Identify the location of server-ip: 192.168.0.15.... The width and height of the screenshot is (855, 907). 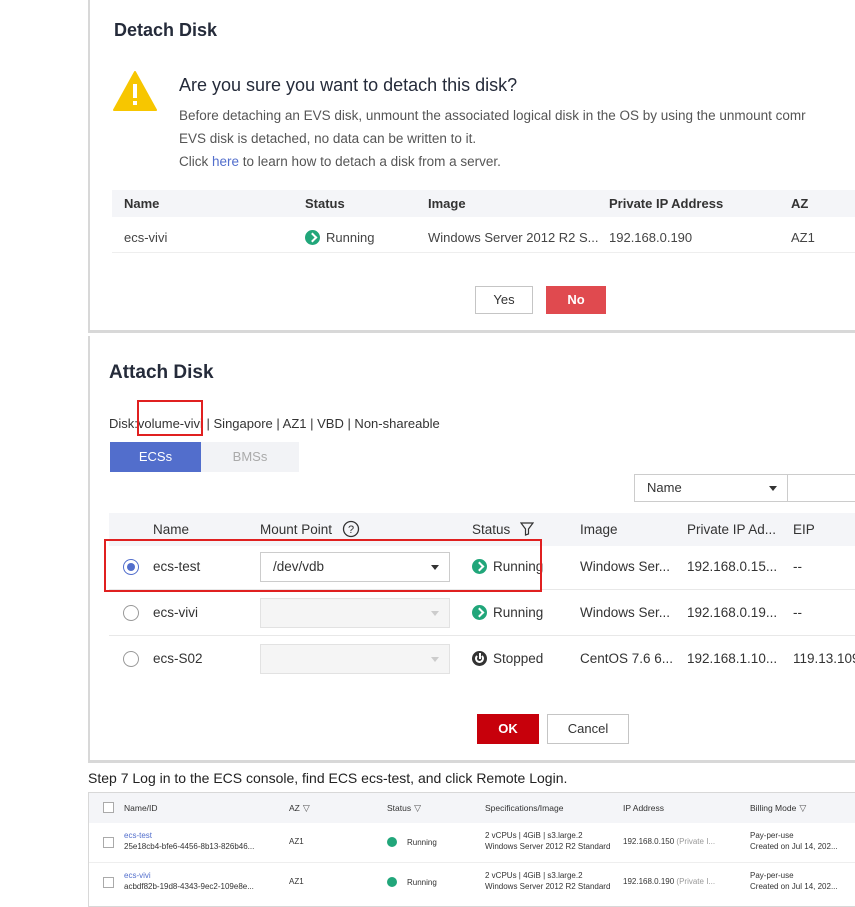
(732, 566).